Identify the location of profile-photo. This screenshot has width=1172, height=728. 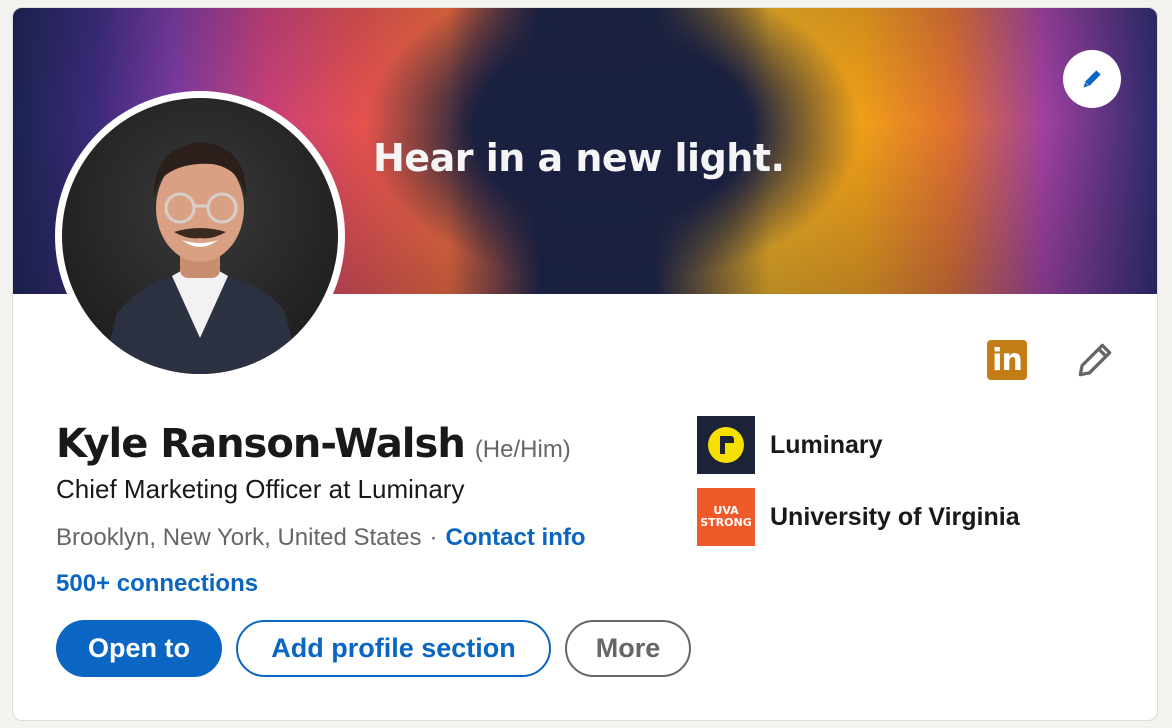
(202, 258).